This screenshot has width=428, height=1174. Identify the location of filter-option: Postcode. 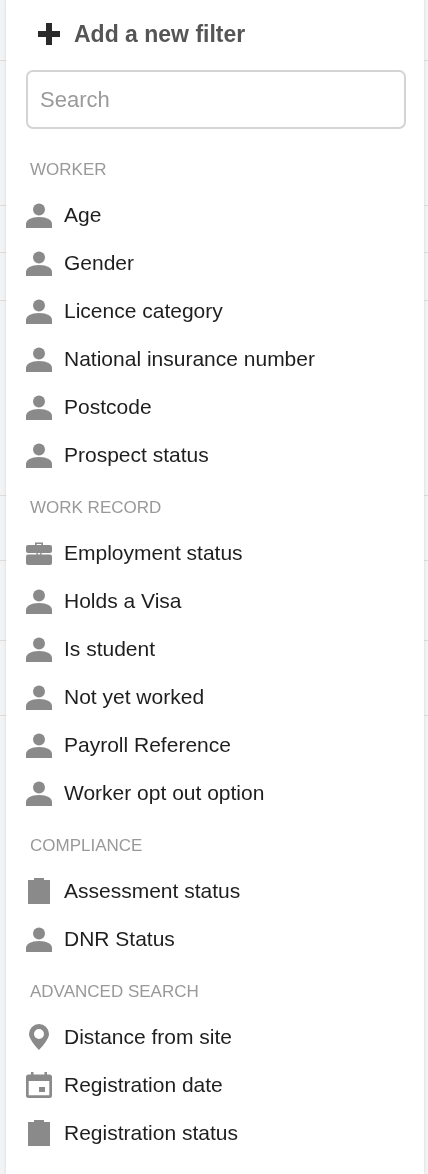
(215, 407).